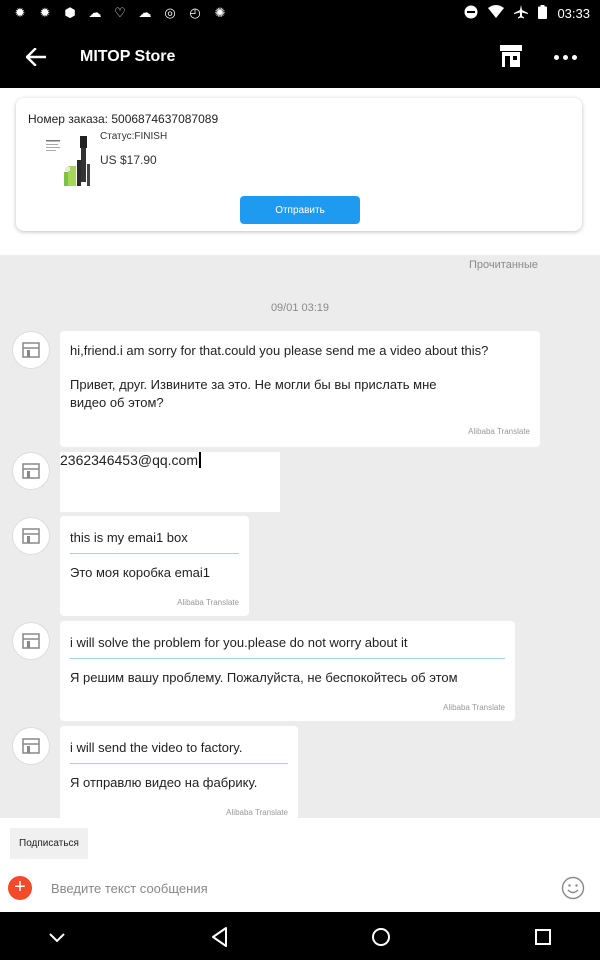  I want to click on smiley-icon, so click(573, 888).